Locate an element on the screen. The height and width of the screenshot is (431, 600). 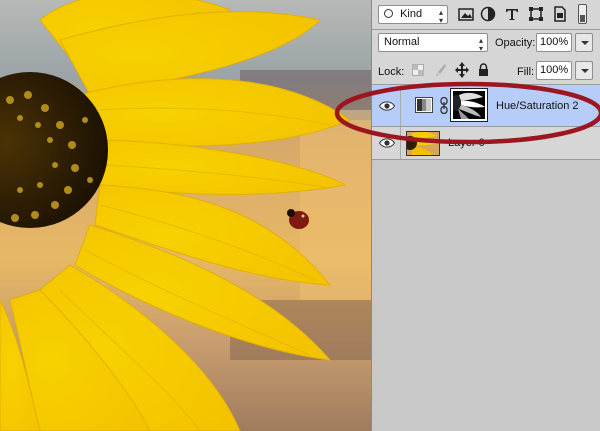
blend-opacity-bar: Normal ▴ ▾ Opacity: 100% is located at coordinates (486, 44).